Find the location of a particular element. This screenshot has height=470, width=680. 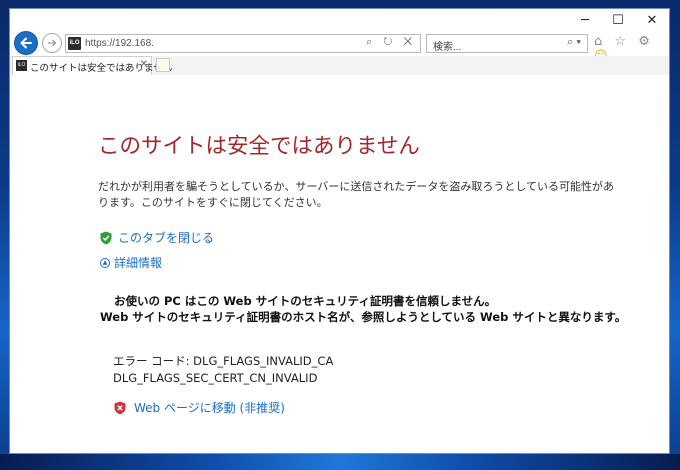

goto-webpage-link: Web ページに移動 (非推奨) is located at coordinates (199, 407).